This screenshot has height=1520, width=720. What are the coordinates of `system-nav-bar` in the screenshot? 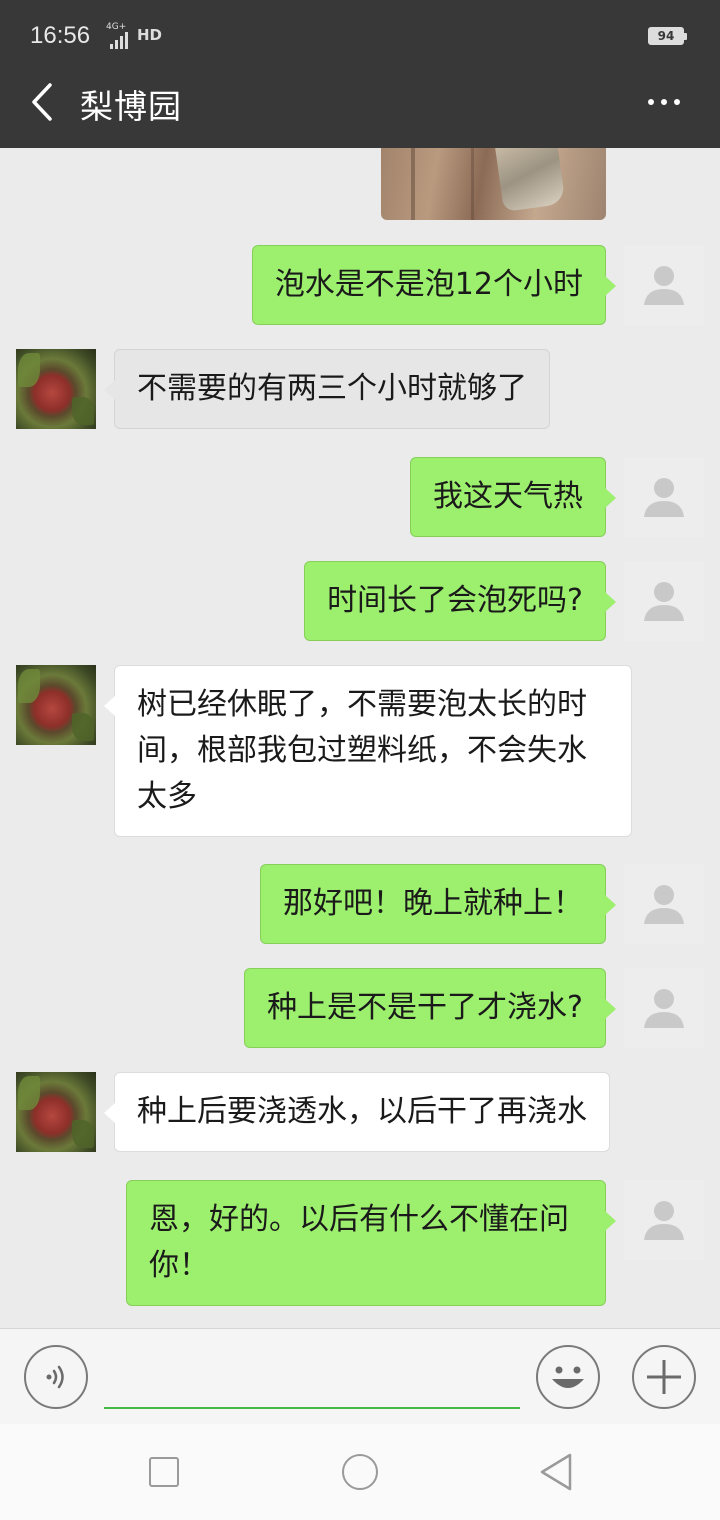 It's located at (360, 1472).